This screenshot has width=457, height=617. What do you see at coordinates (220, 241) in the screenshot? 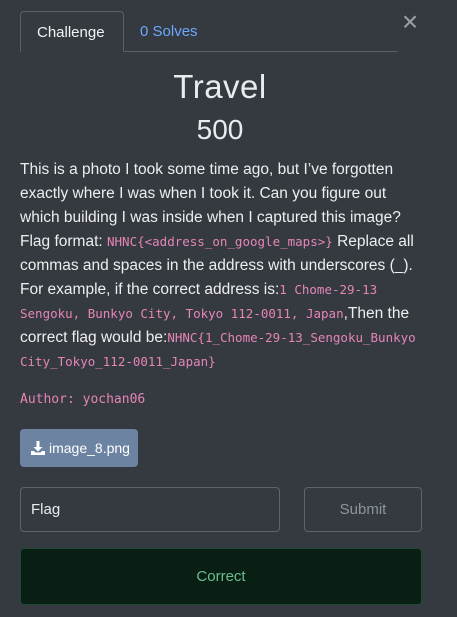
I see `flag-format-code: NHNC{<address_on_google_maps>}` at bounding box center [220, 241].